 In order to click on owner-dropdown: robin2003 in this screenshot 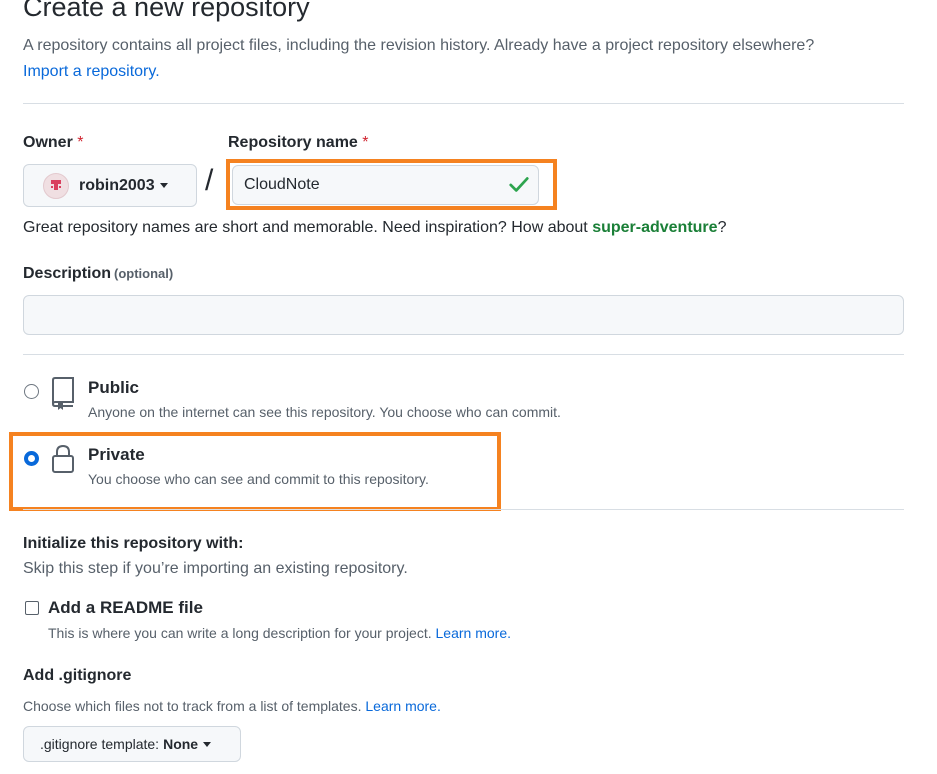, I will do `click(110, 185)`.